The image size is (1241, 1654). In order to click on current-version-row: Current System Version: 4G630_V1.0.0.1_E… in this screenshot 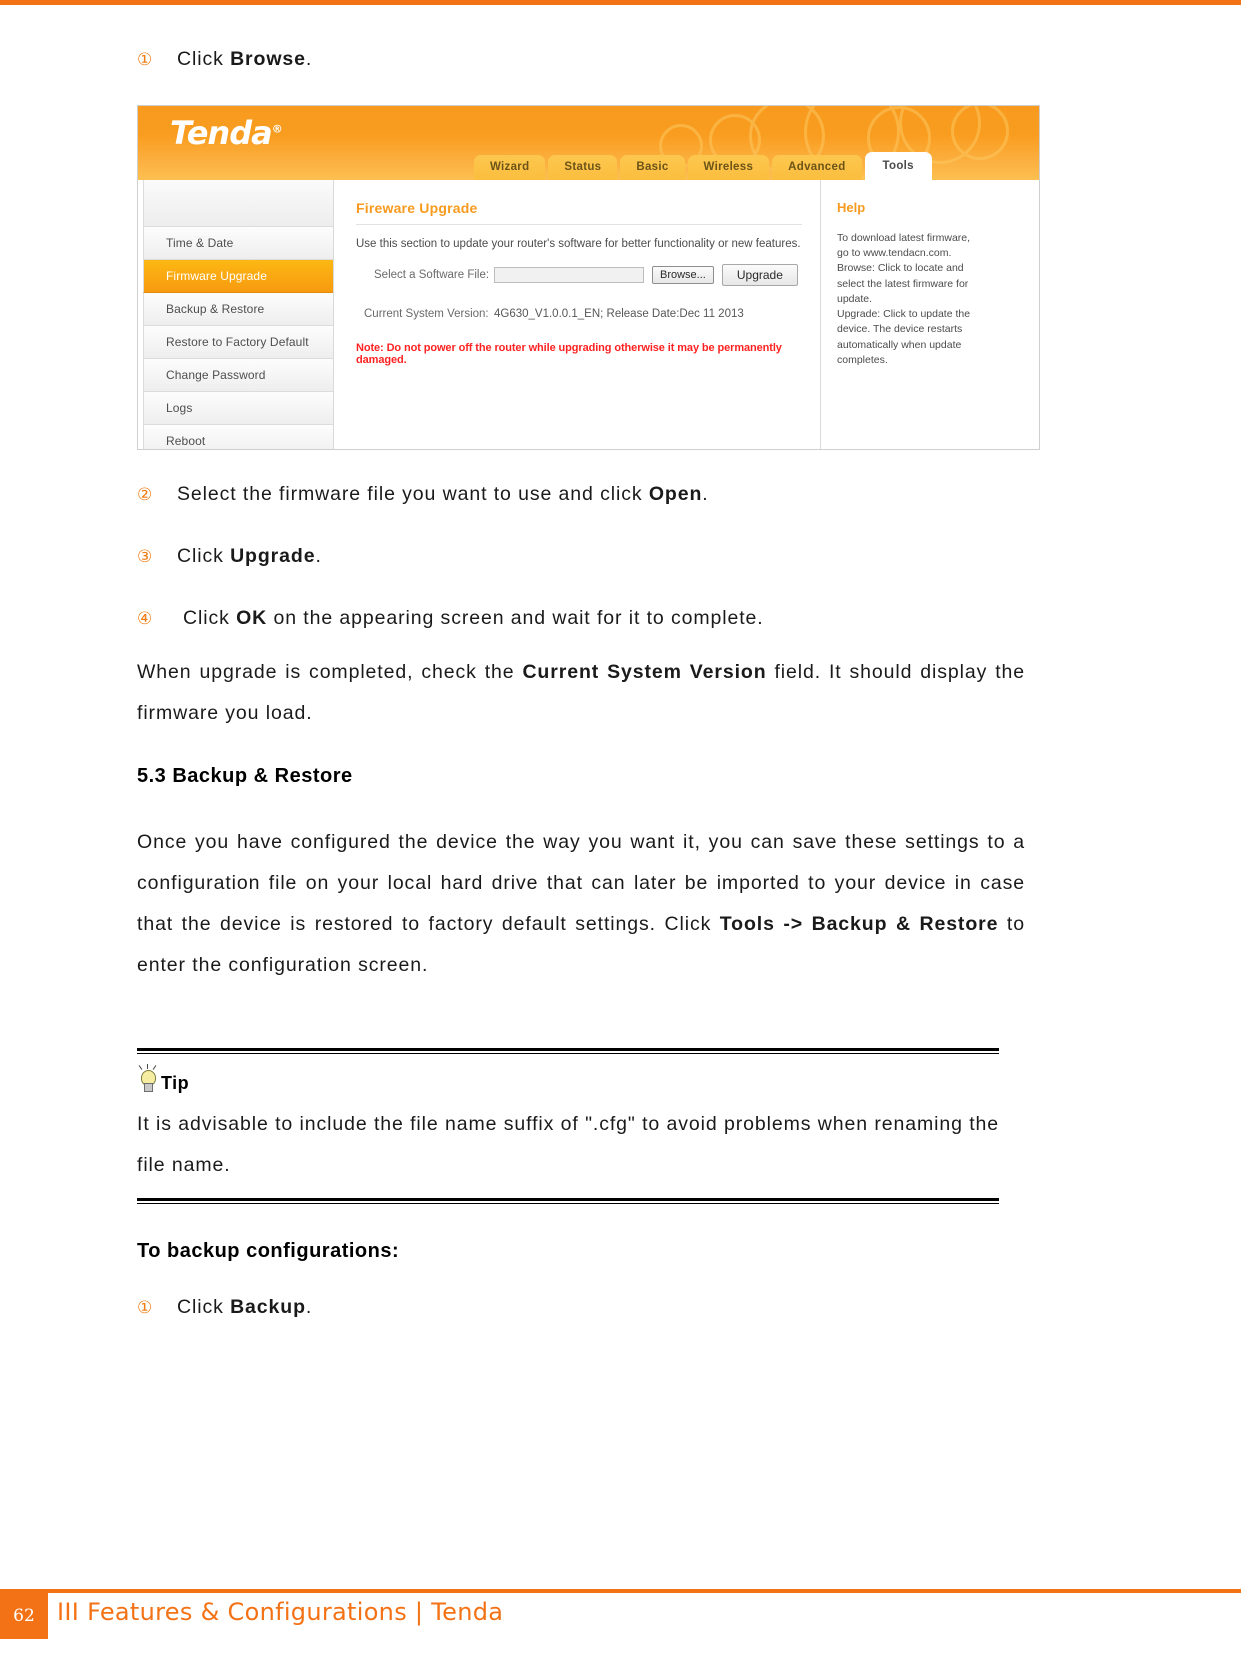, I will do `click(583, 314)`.